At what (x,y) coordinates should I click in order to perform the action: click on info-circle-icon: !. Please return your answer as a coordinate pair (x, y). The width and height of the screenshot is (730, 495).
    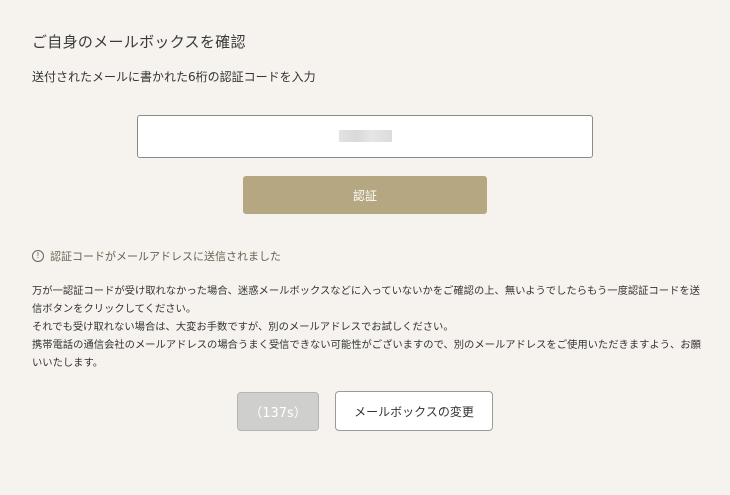
    Looking at the image, I should click on (38, 256).